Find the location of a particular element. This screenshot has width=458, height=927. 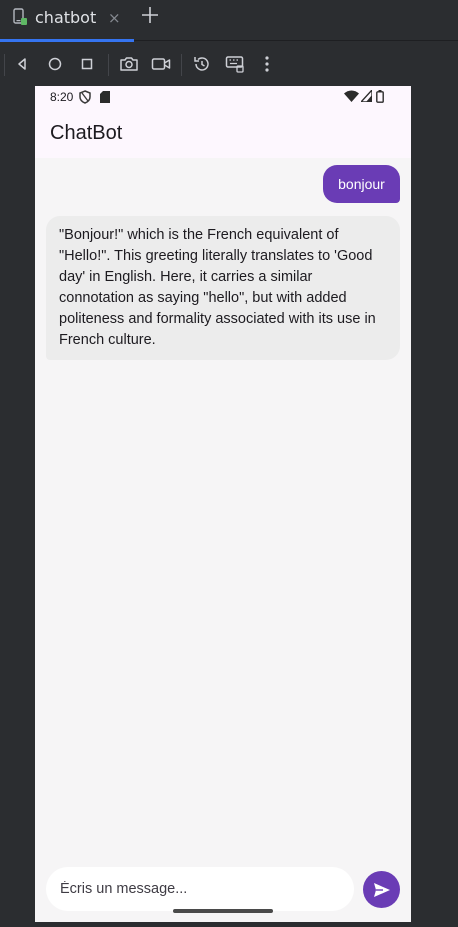

screen-record-icon is located at coordinates (161, 64).